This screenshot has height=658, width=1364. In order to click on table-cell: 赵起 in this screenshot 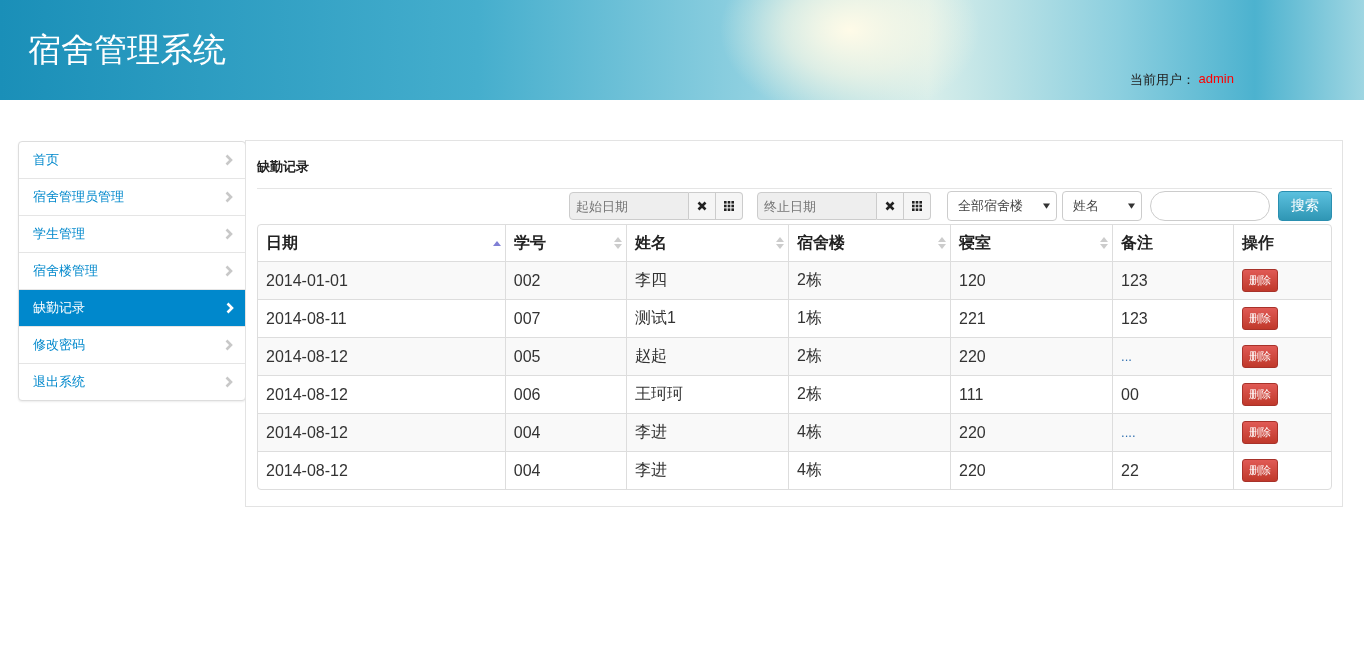, I will do `click(707, 356)`.